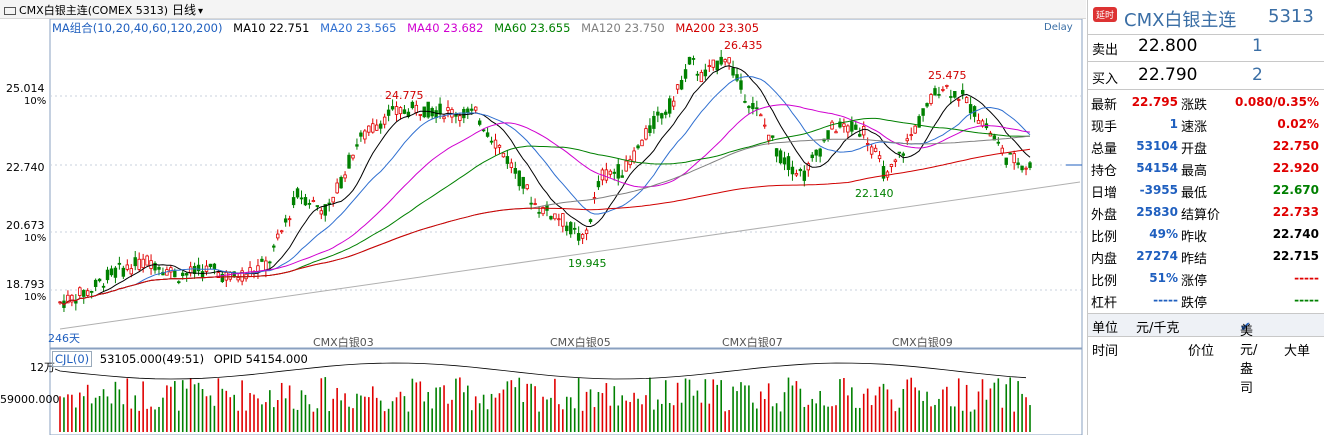  What do you see at coordinates (1104, 127) in the screenshot?
I see `quote-label: 现手` at bounding box center [1104, 127].